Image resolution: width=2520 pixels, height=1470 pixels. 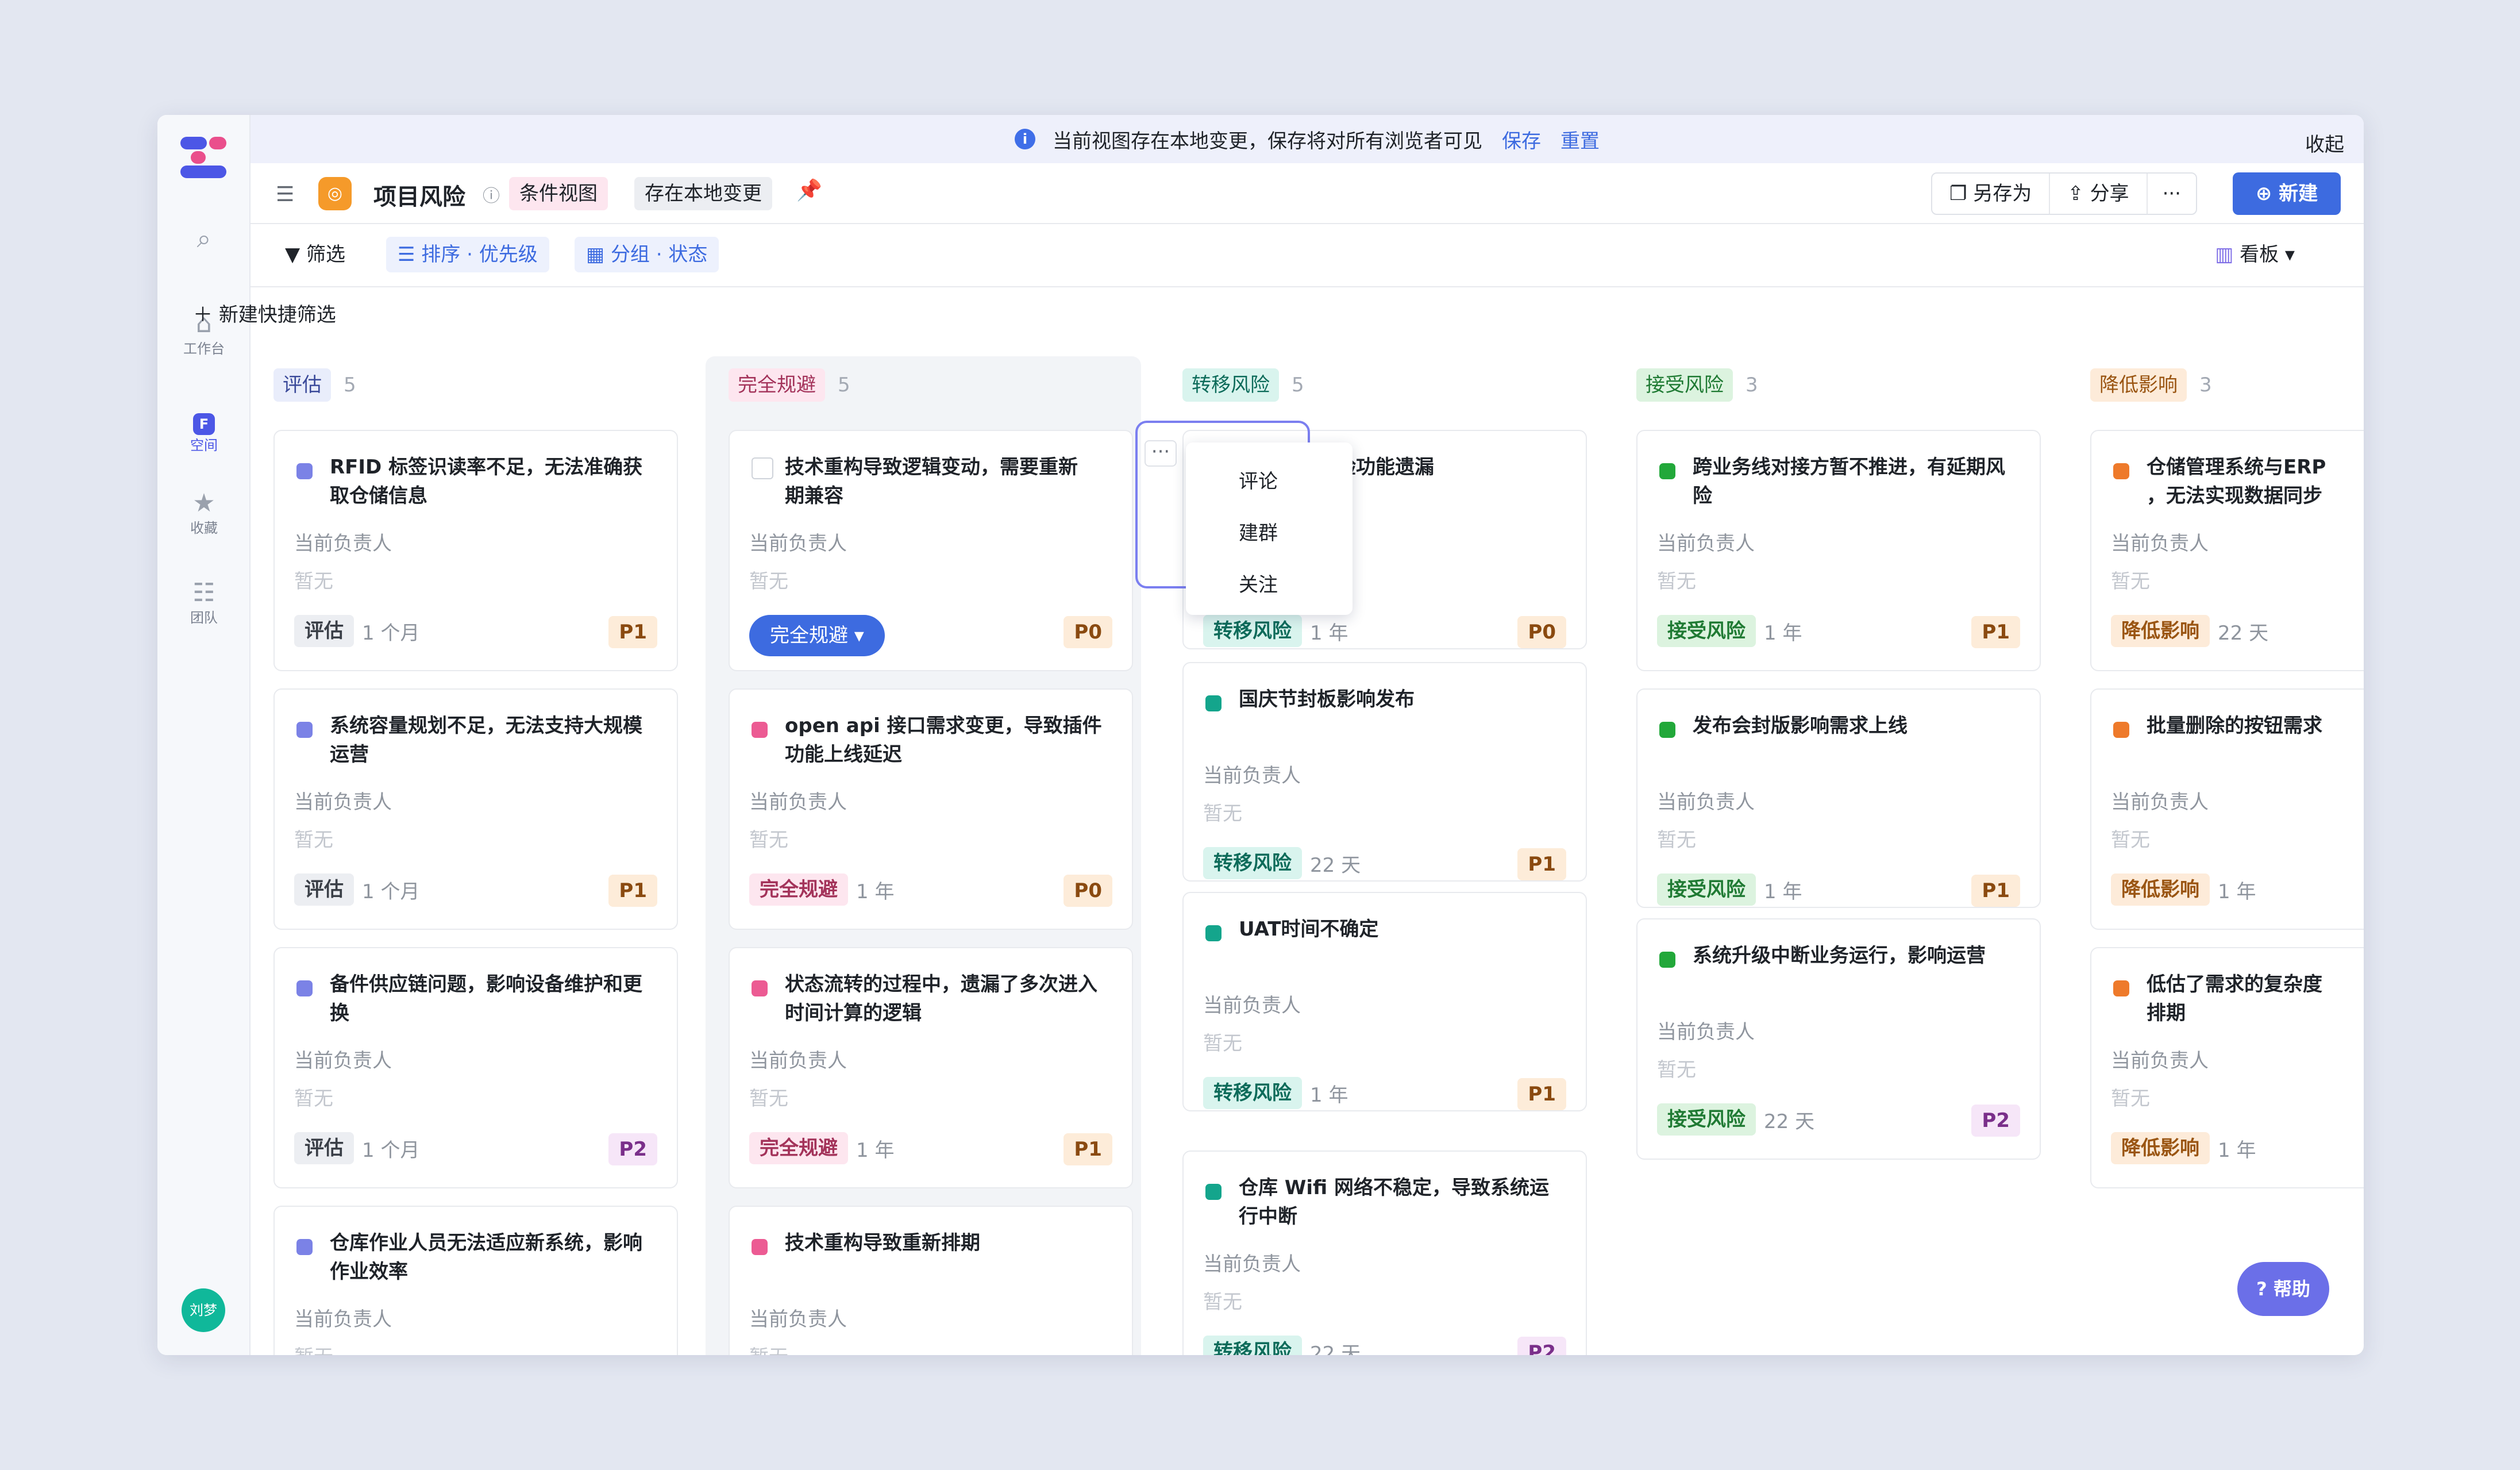 I want to click on filter-button: ▼ 筛选, so click(x=315, y=254).